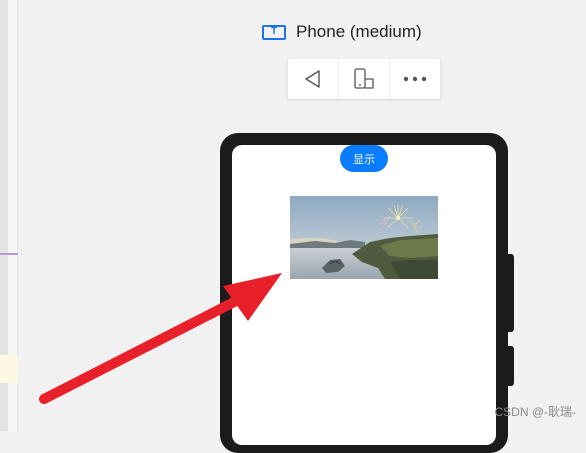 The image size is (586, 453). What do you see at coordinates (364, 158) in the screenshot?
I see `show-button: 显示` at bounding box center [364, 158].